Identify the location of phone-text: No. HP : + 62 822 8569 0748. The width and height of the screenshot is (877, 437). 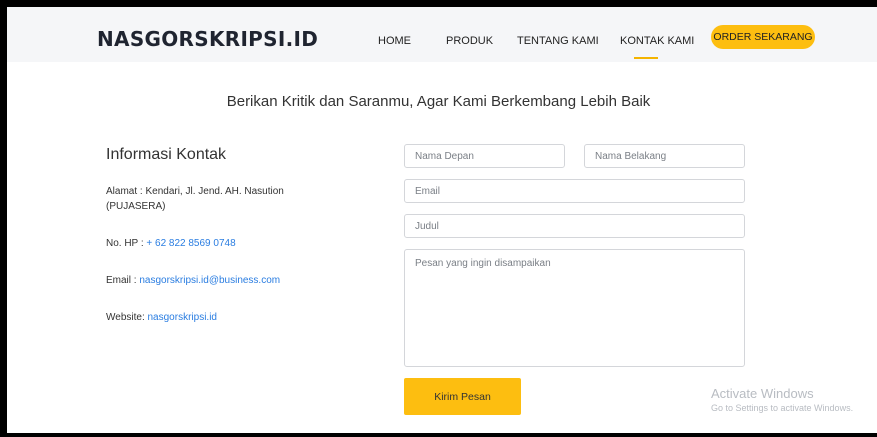
(171, 243).